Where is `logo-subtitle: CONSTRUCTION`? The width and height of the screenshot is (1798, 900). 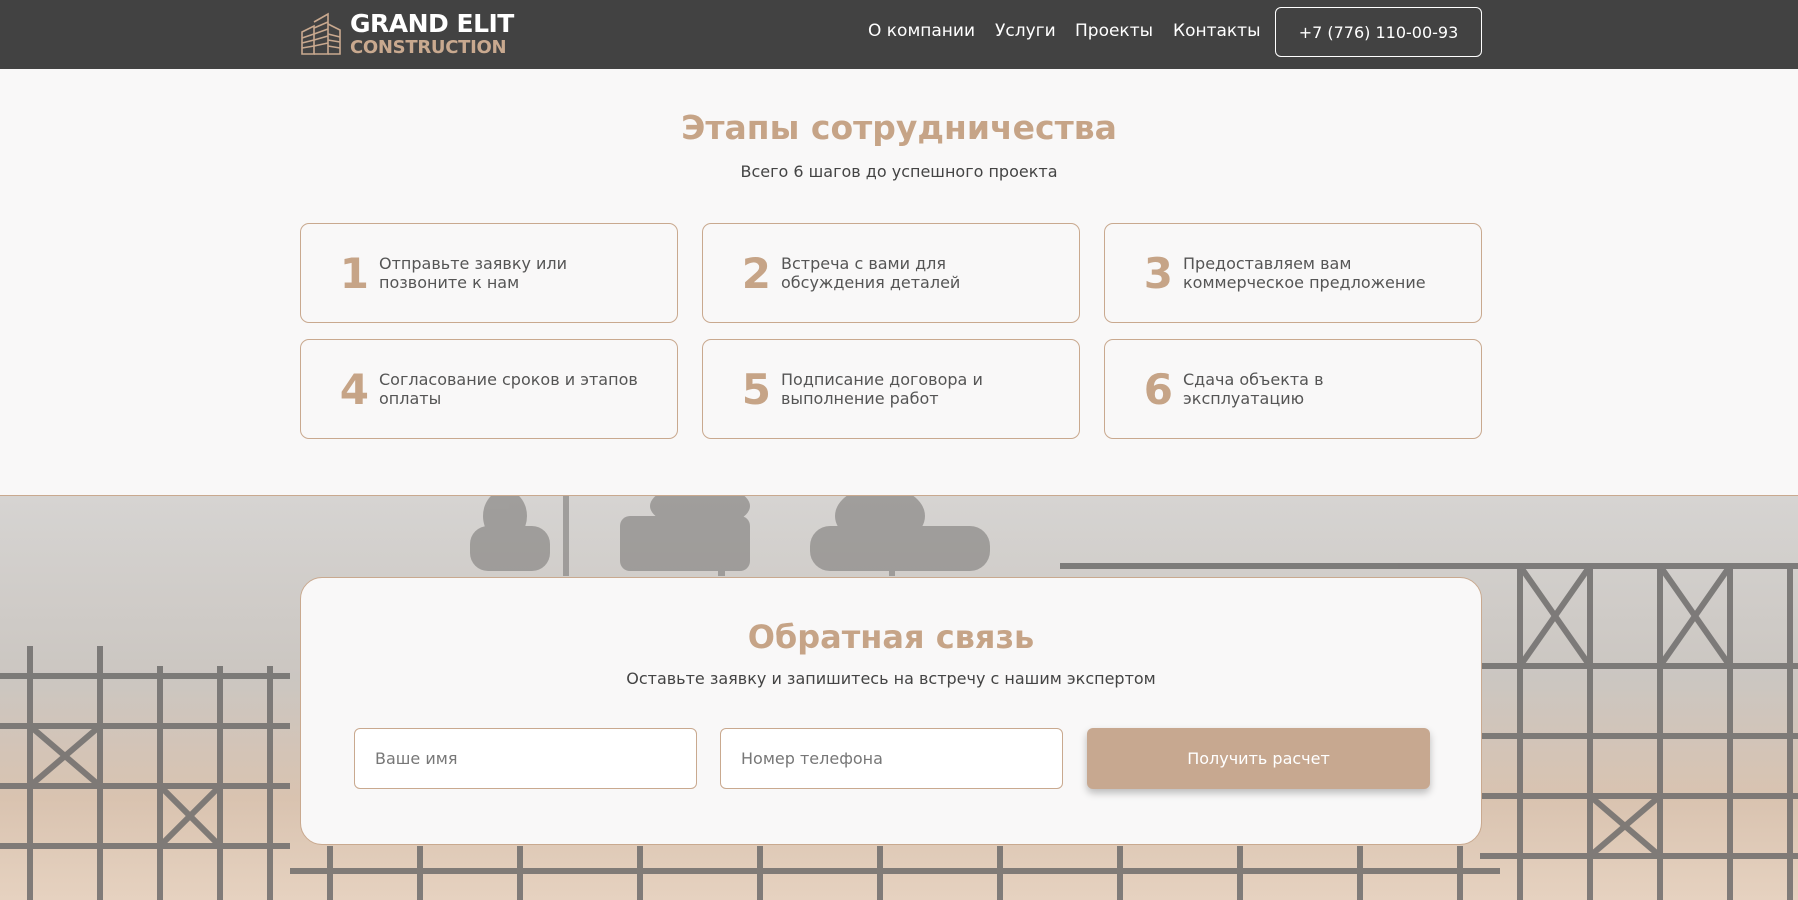 logo-subtitle: CONSTRUCTION is located at coordinates (428, 47).